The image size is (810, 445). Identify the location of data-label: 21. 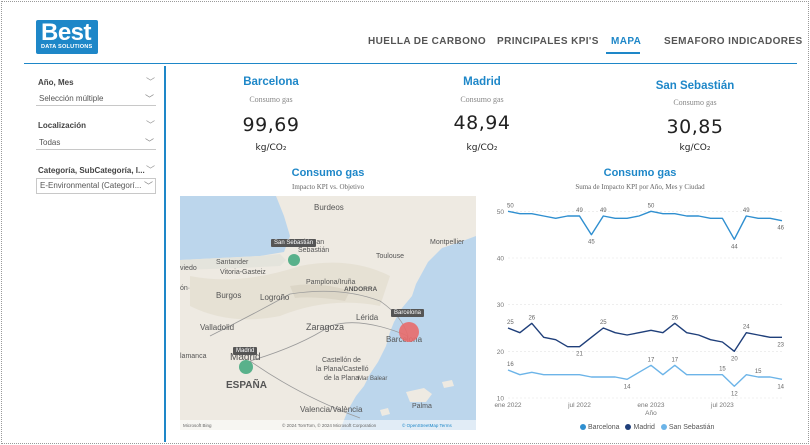
(579, 355).